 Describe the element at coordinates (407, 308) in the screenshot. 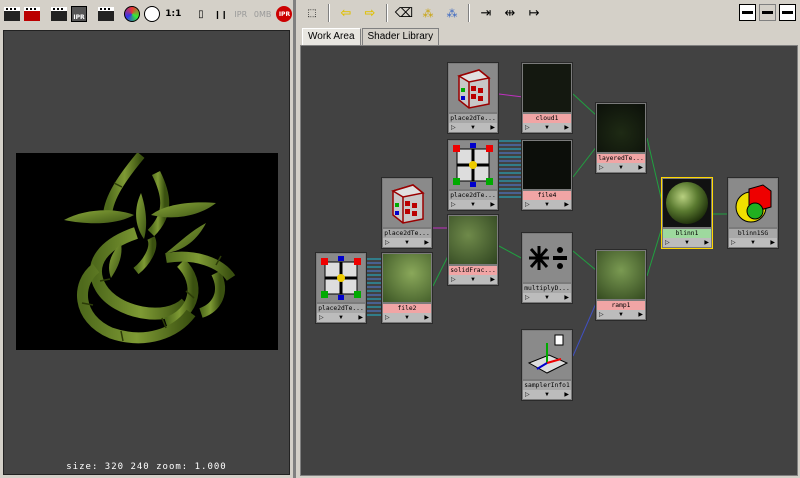

I see `node-label: file2` at that location.